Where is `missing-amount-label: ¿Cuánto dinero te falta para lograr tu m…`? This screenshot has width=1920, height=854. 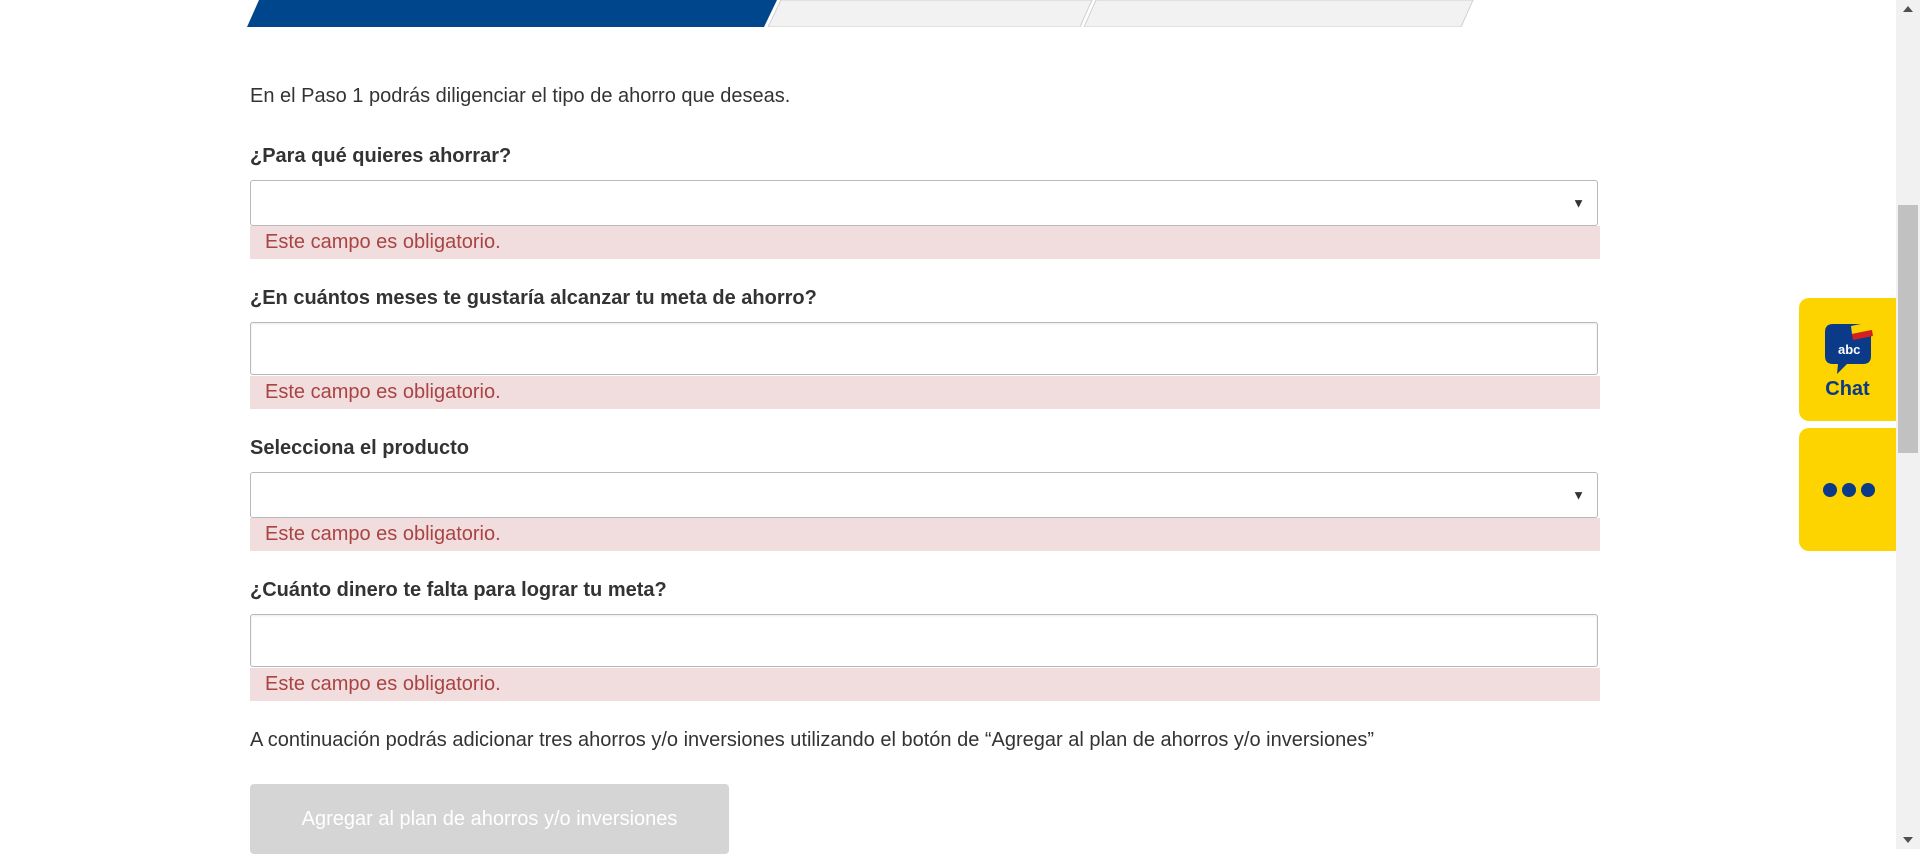
missing-amount-label: ¿Cuánto dinero te falta para lograr tu m… is located at coordinates (458, 590).